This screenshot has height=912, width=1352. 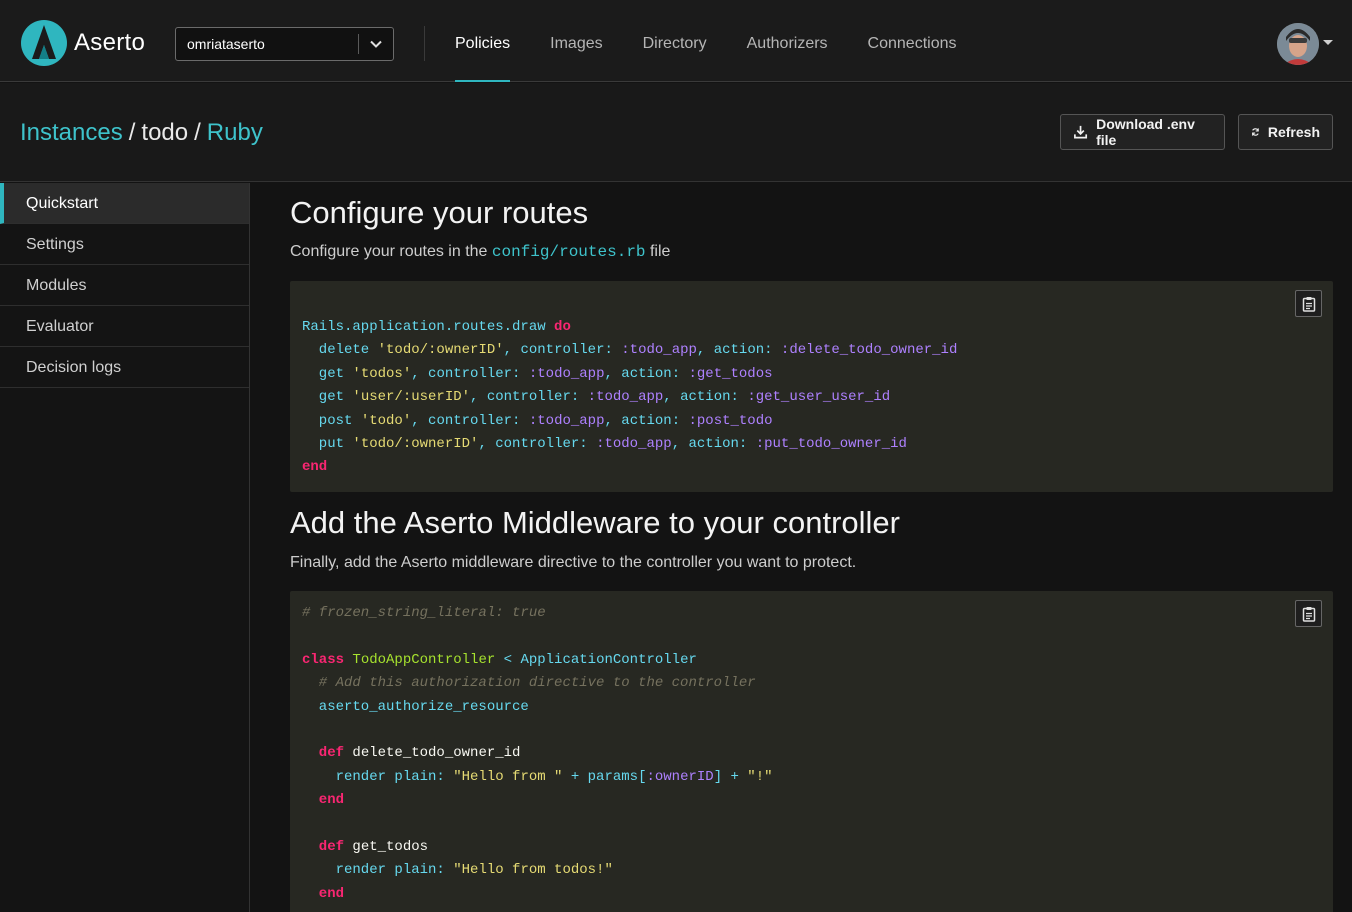 I want to click on code-token: "Hello from todos!", so click(x=533, y=870).